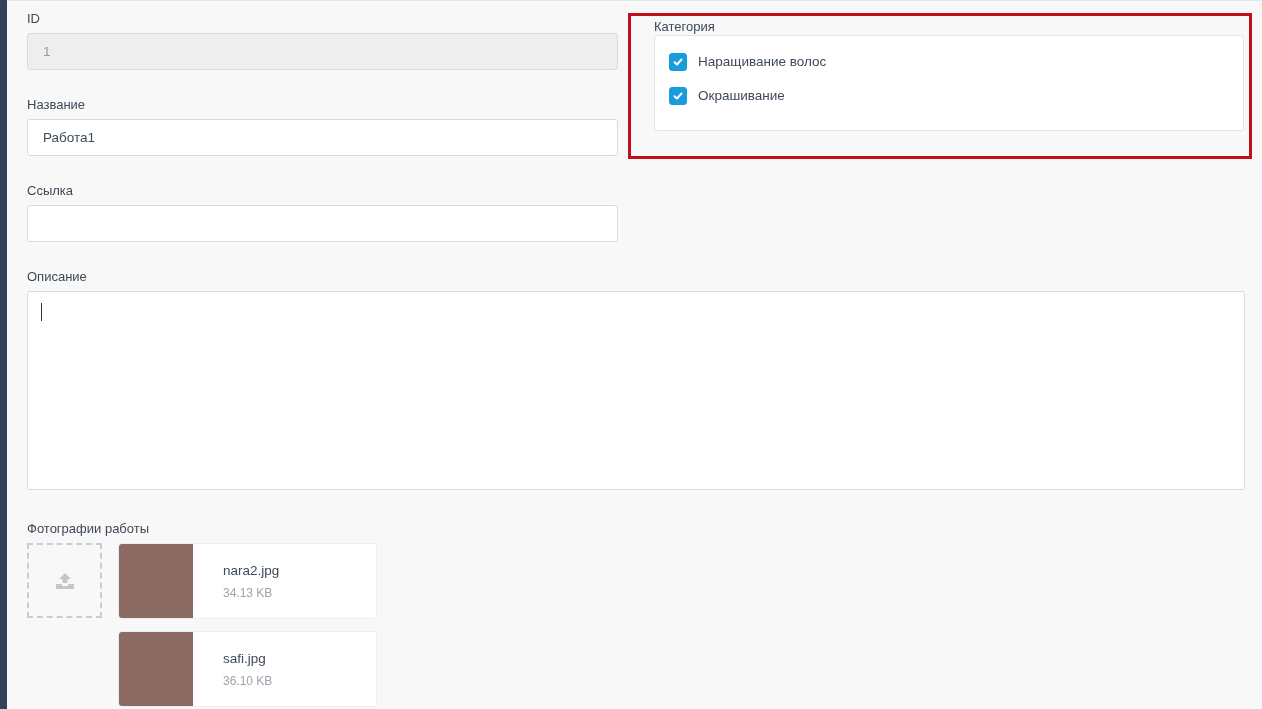  What do you see at coordinates (248, 680) in the screenshot?
I see `file-size: 36.10 KB` at bounding box center [248, 680].